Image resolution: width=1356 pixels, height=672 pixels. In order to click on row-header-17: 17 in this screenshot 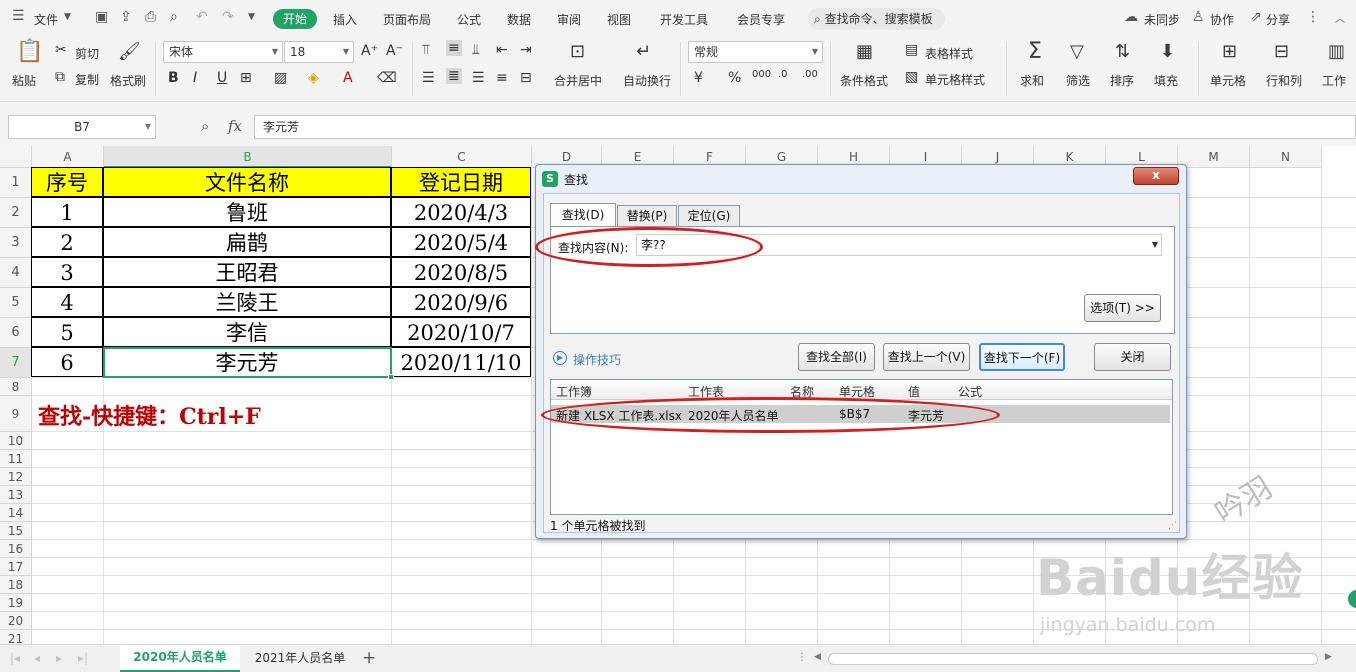, I will do `click(16, 567)`.